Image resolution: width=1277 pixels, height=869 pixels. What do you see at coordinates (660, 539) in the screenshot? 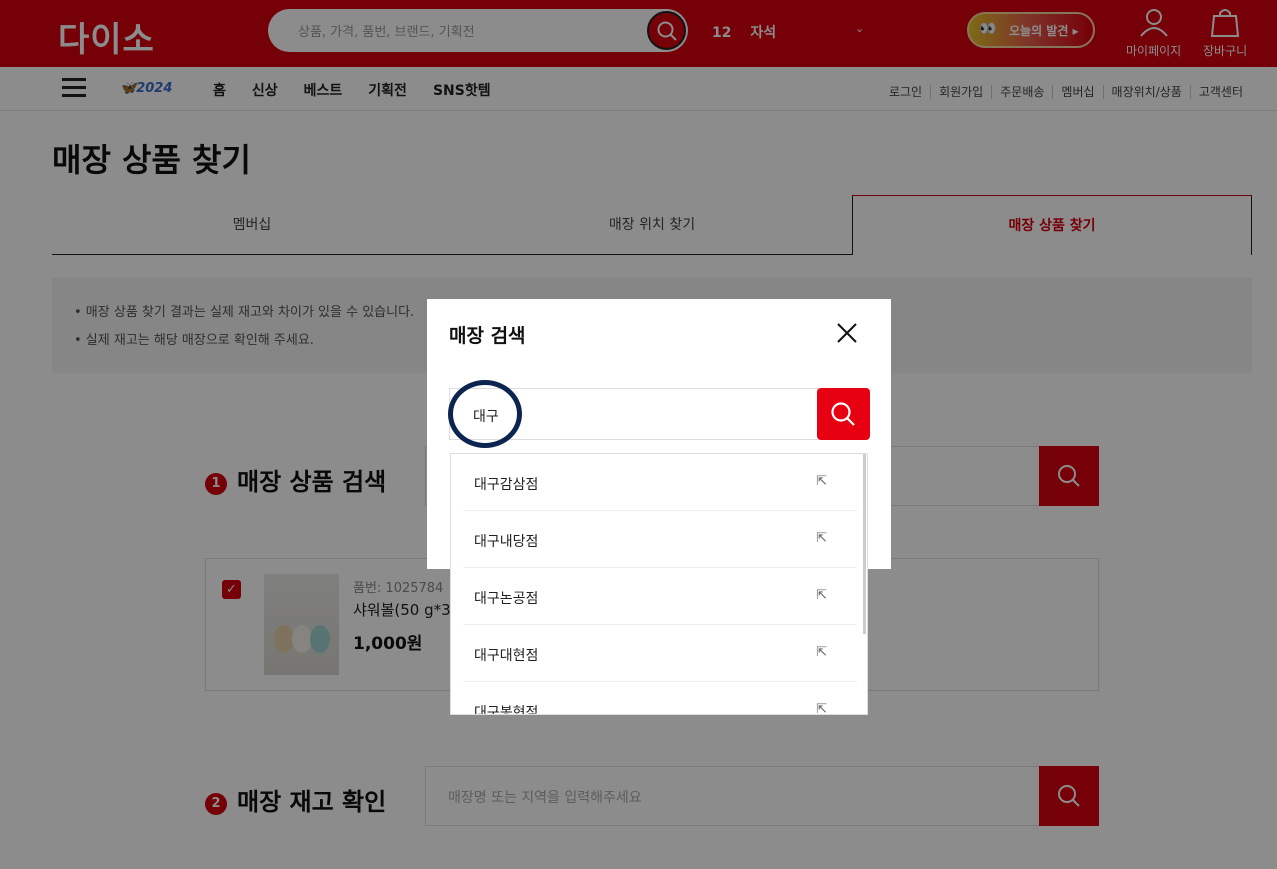
I see `suggestion-item: 대구내당점 ⇱` at bounding box center [660, 539].